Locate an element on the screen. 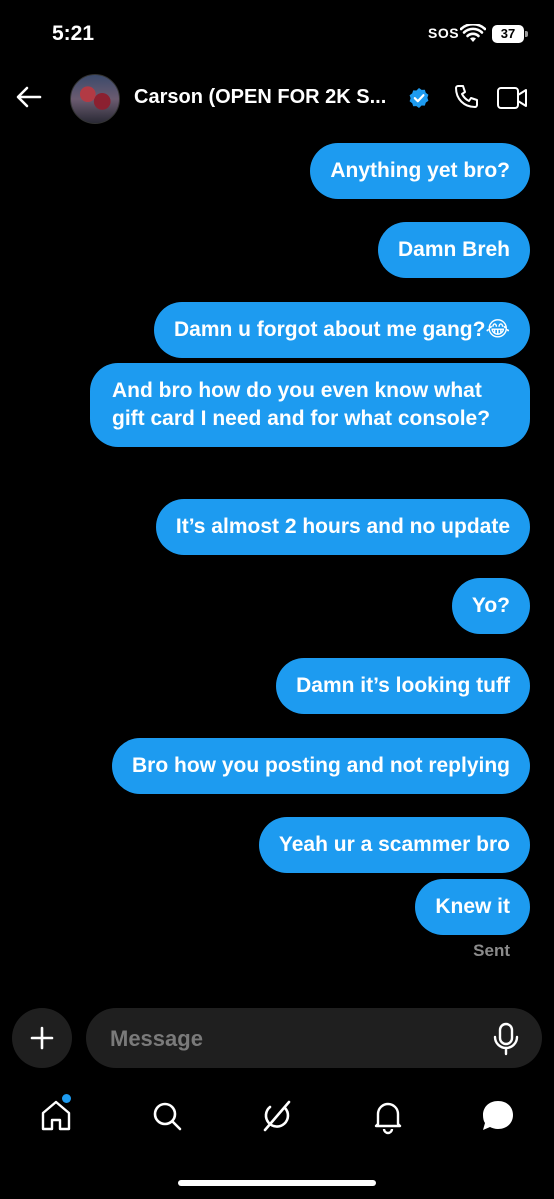 This screenshot has height=1199, width=554. plus-icon is located at coordinates (42, 1038).